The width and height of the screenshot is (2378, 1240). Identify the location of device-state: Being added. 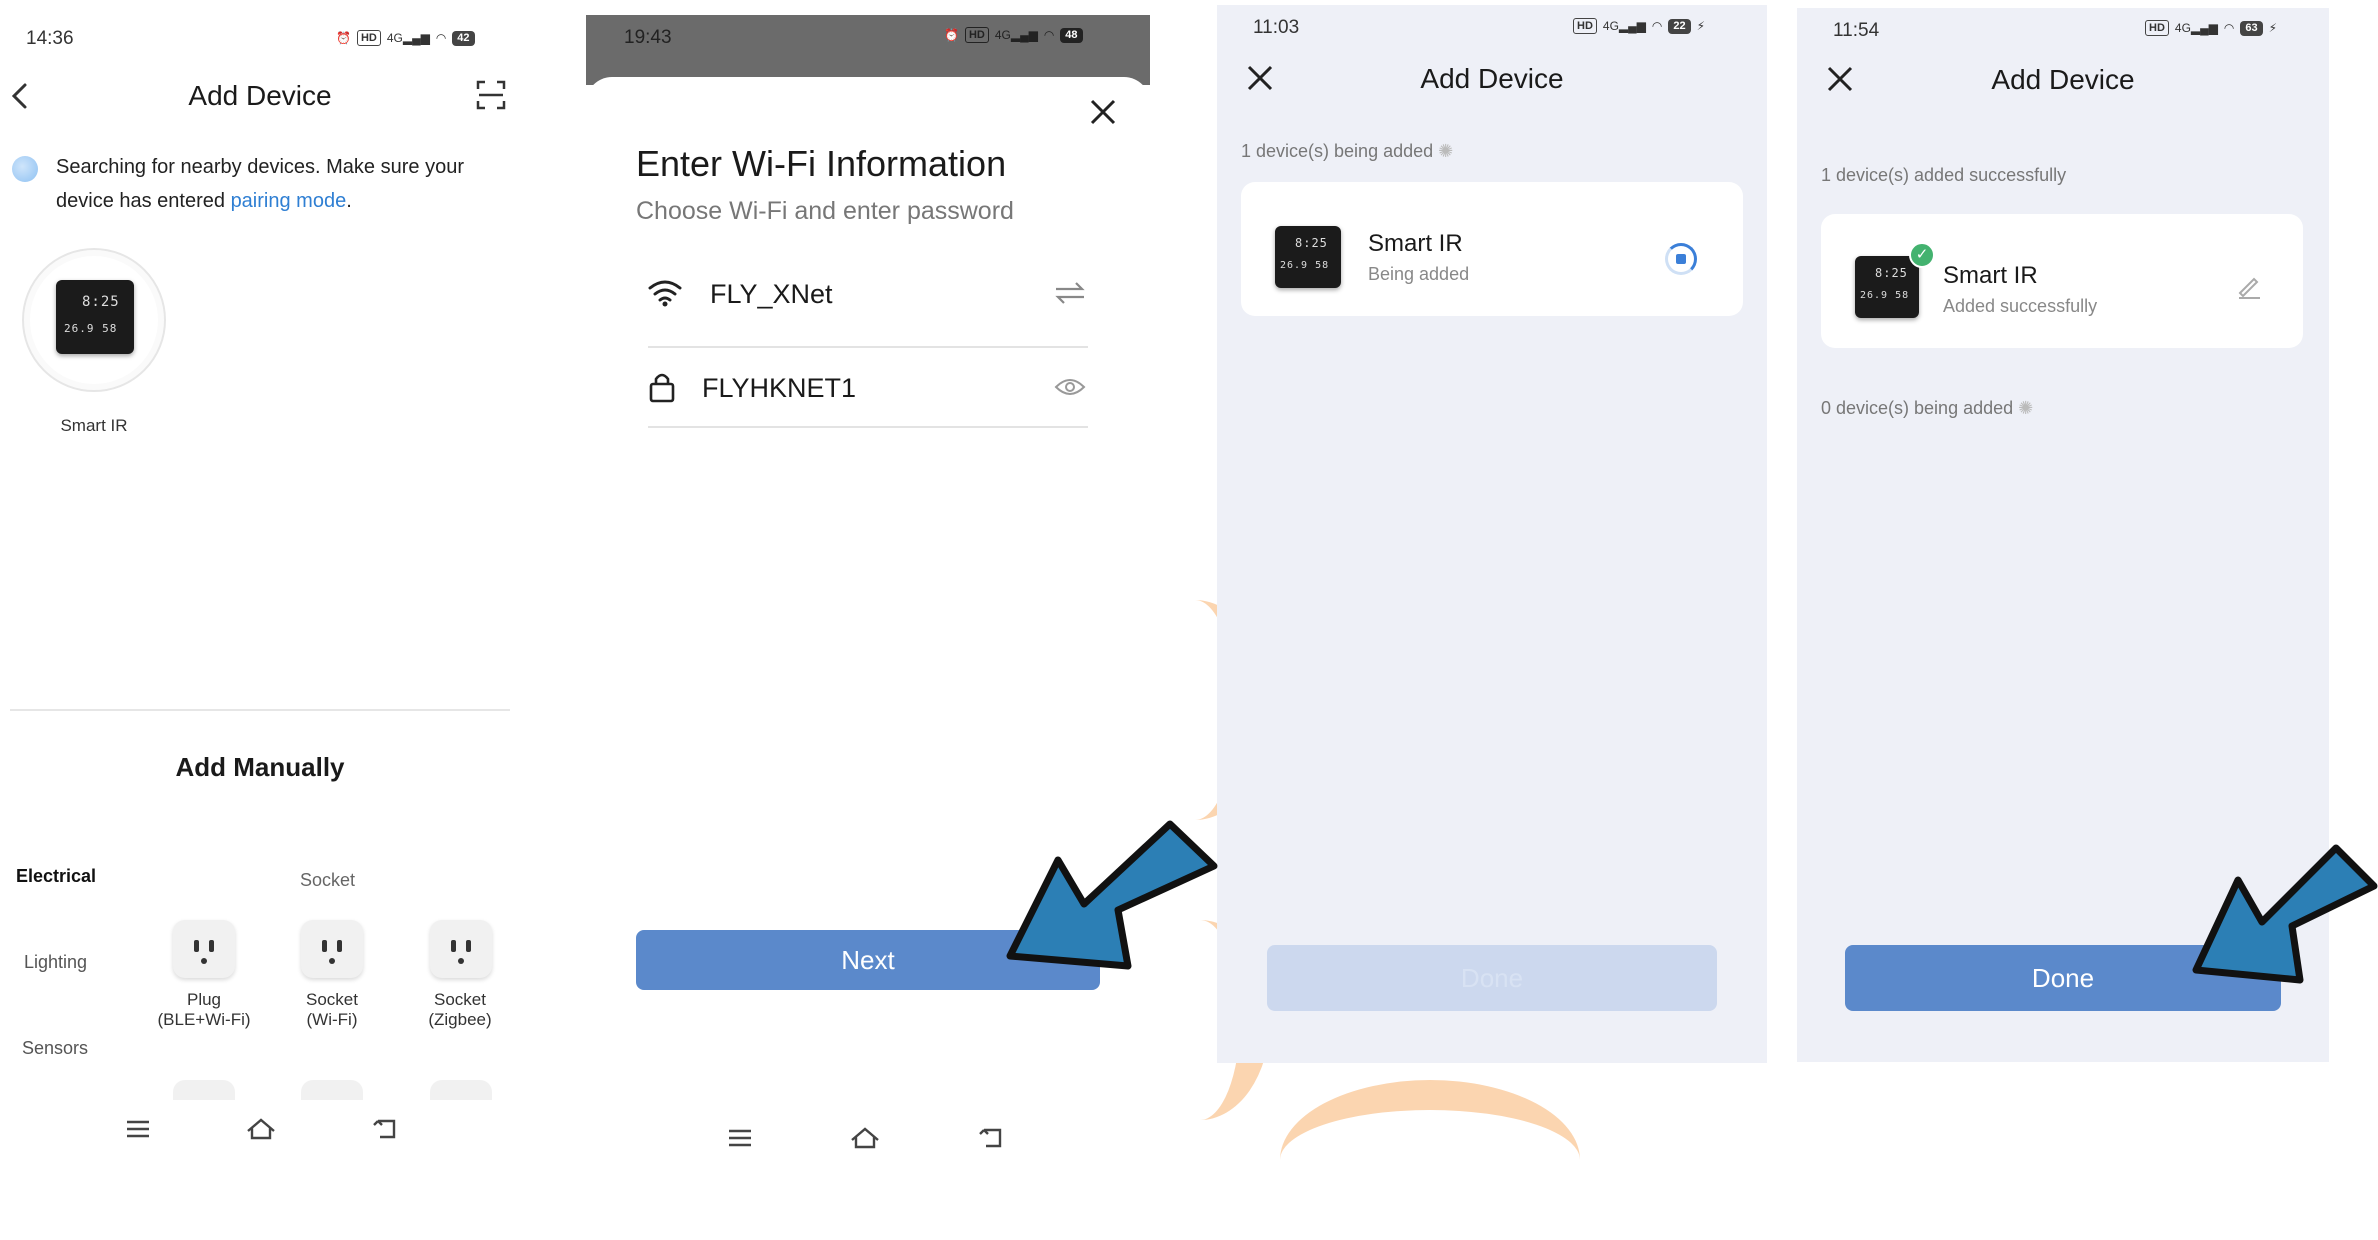
(1419, 274).